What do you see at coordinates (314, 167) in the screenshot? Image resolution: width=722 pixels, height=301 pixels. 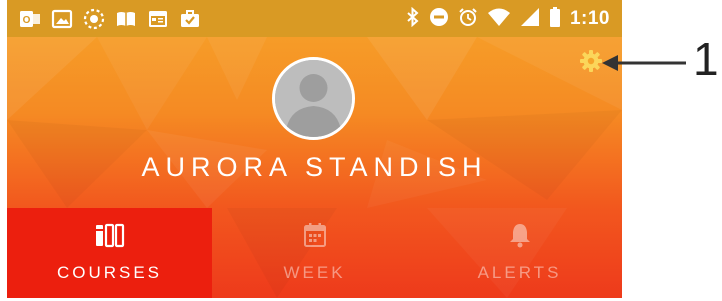 I see `user-name: AURORA STANDISH` at bounding box center [314, 167].